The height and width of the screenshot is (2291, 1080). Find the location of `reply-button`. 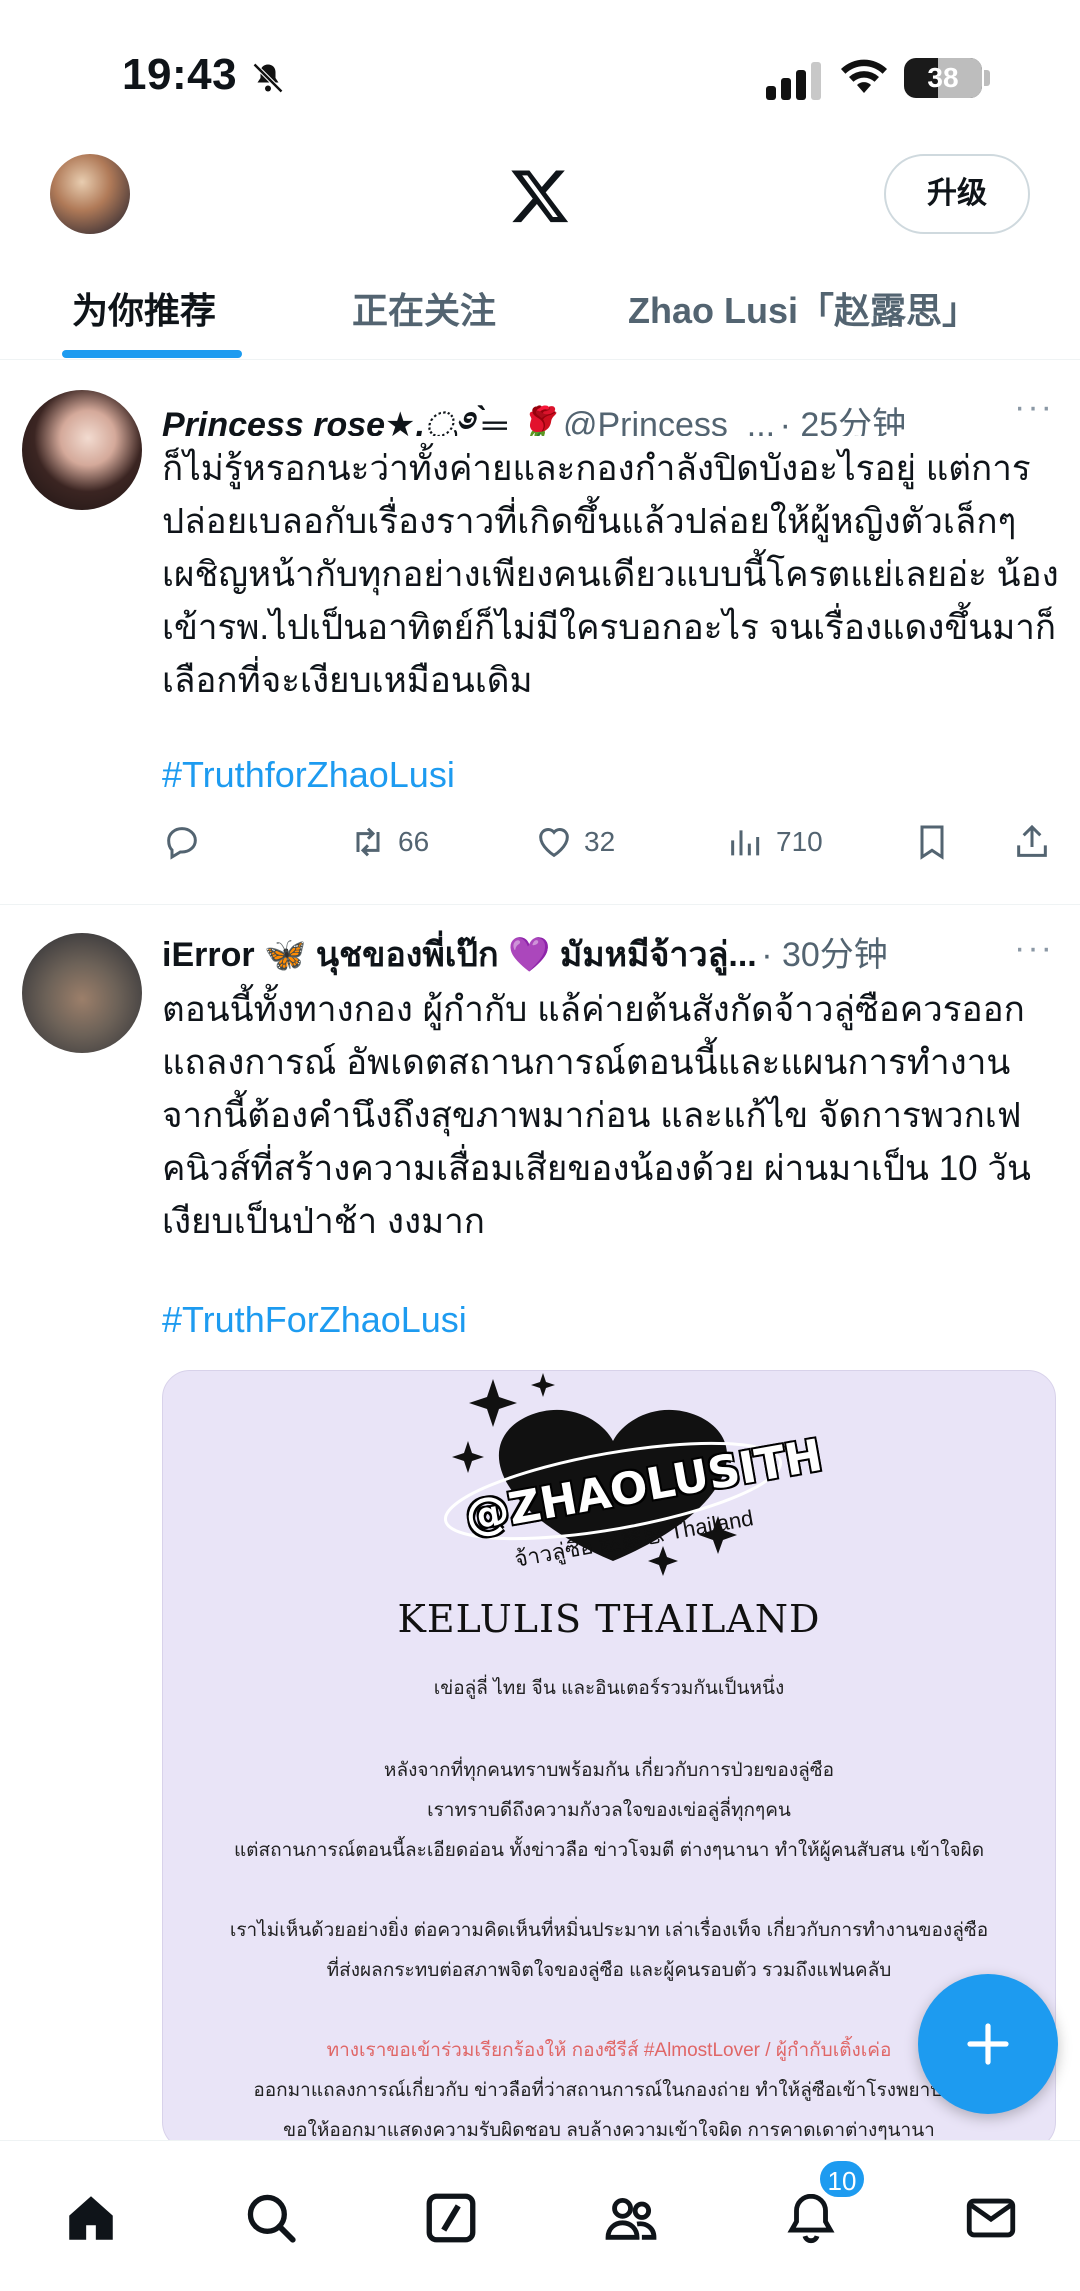

reply-button is located at coordinates (187, 842).